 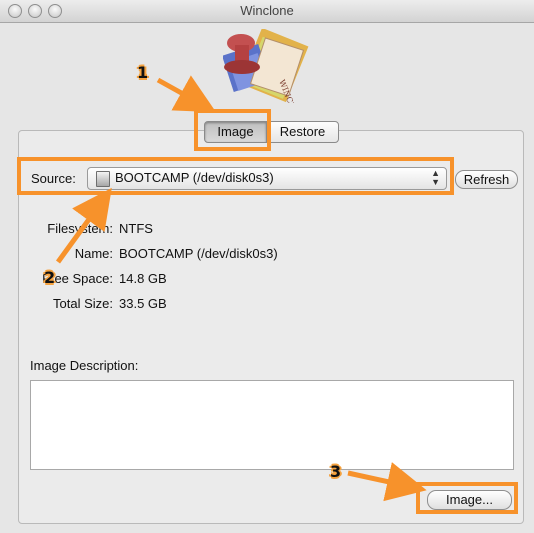 What do you see at coordinates (486, 179) in the screenshot?
I see `refresh-button: Refresh` at bounding box center [486, 179].